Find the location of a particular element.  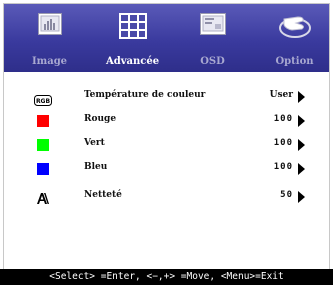

setting-row-red: Rouge 100 is located at coordinates (166, 121).